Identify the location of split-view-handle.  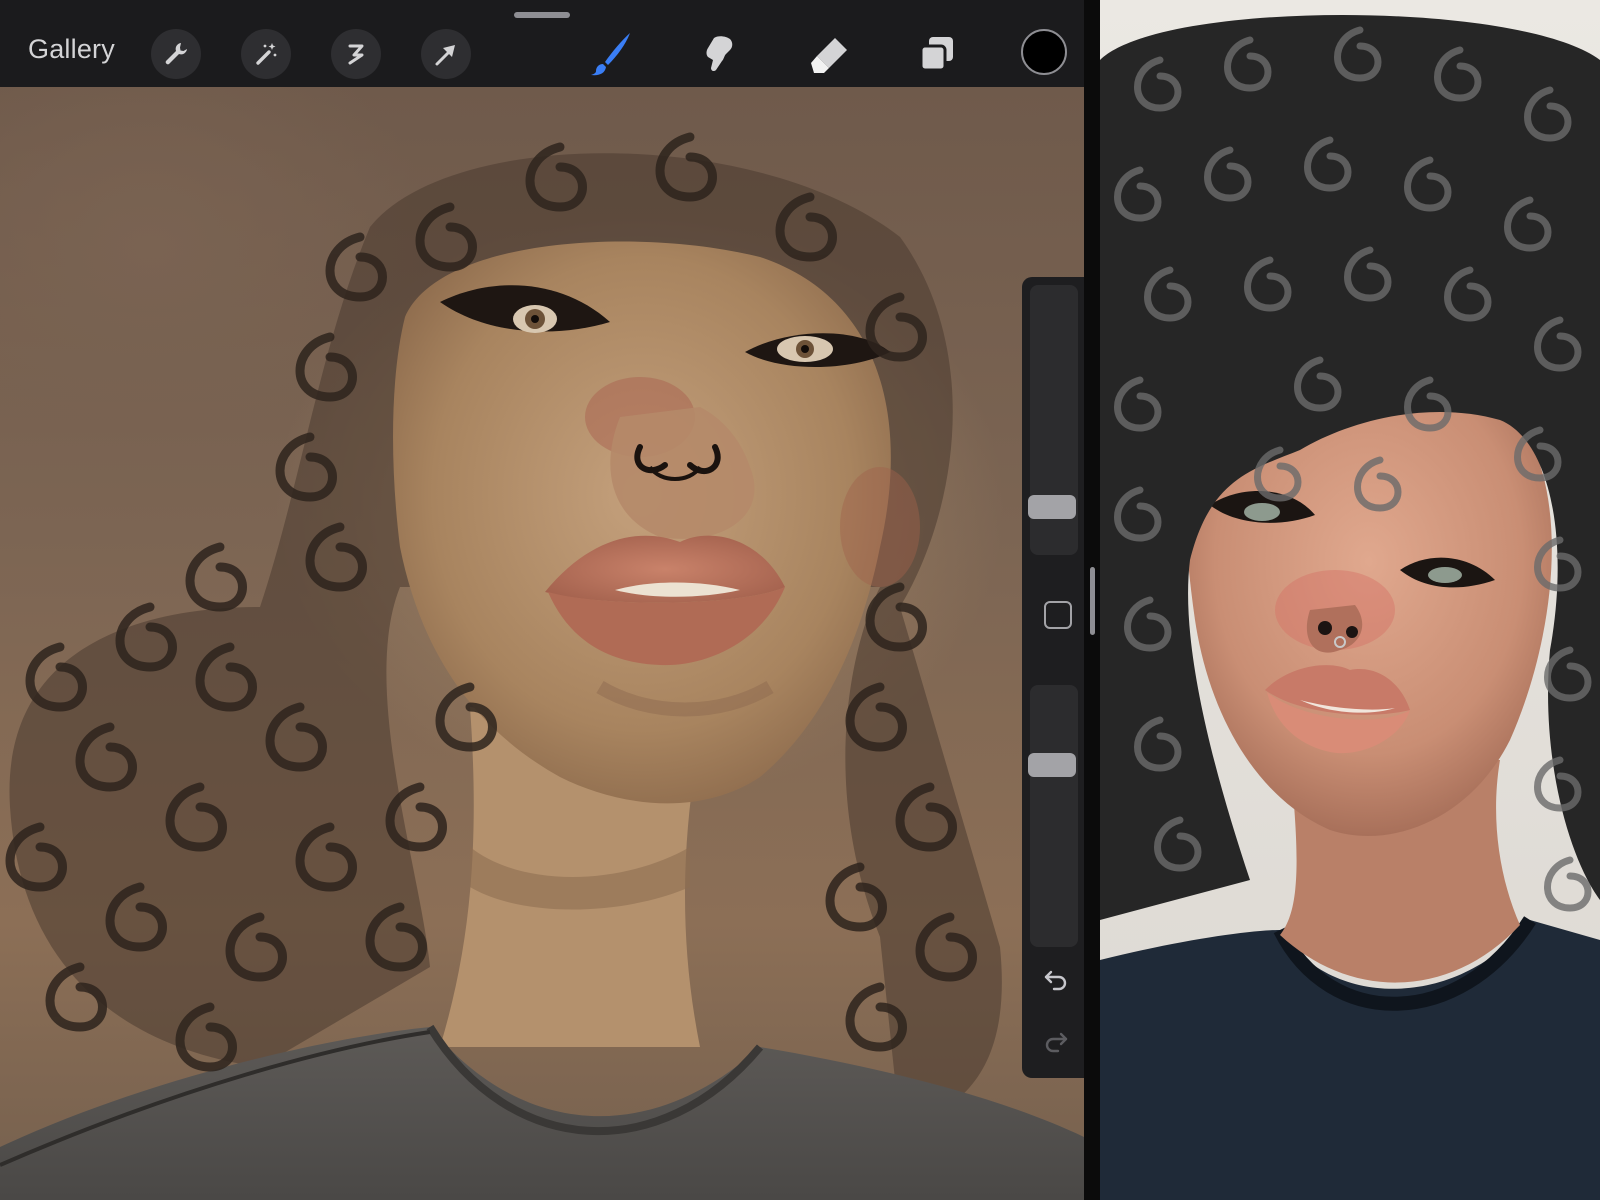
(1092, 601).